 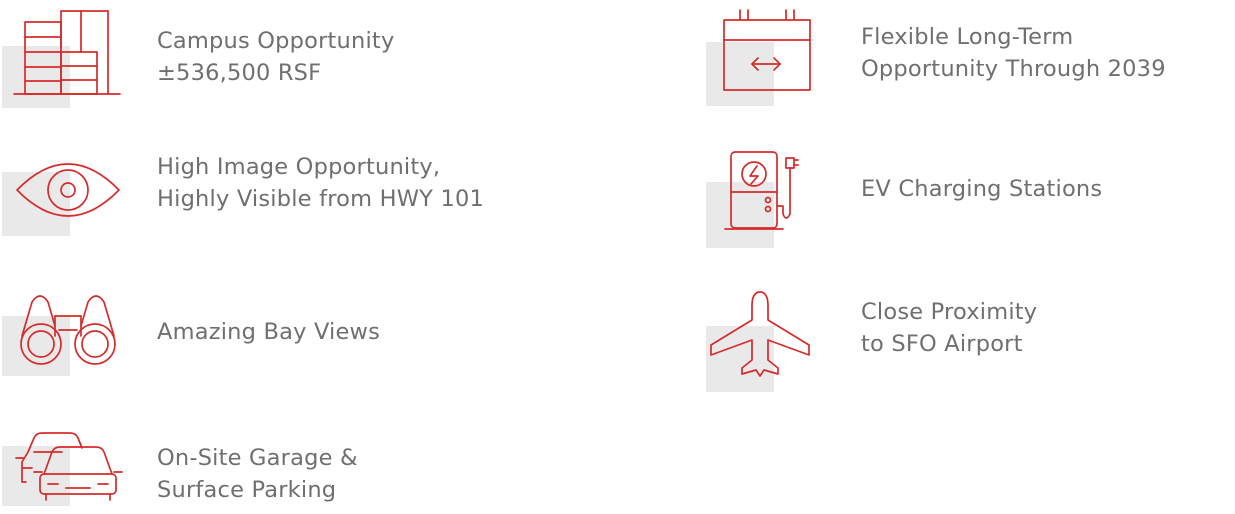 I want to click on feature-parking-line-1: On-Site Garage &, so click(x=257, y=458).